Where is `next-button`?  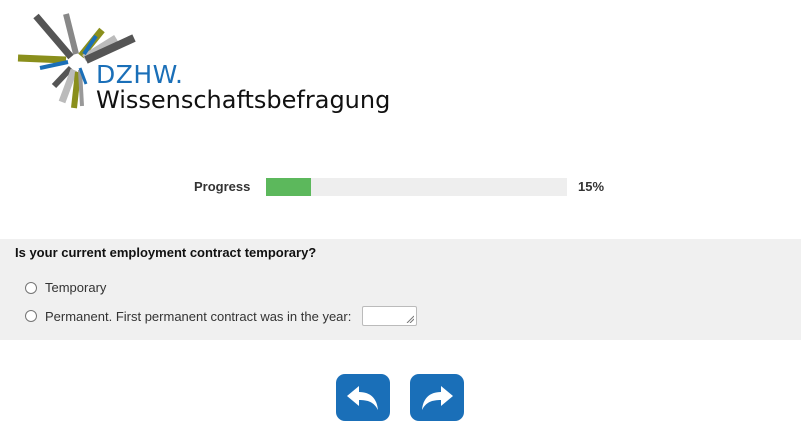 next-button is located at coordinates (437, 397).